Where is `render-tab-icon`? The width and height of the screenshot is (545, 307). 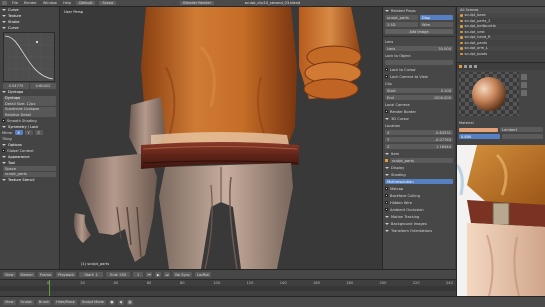 render-tab-icon is located at coordinates (475, 66).